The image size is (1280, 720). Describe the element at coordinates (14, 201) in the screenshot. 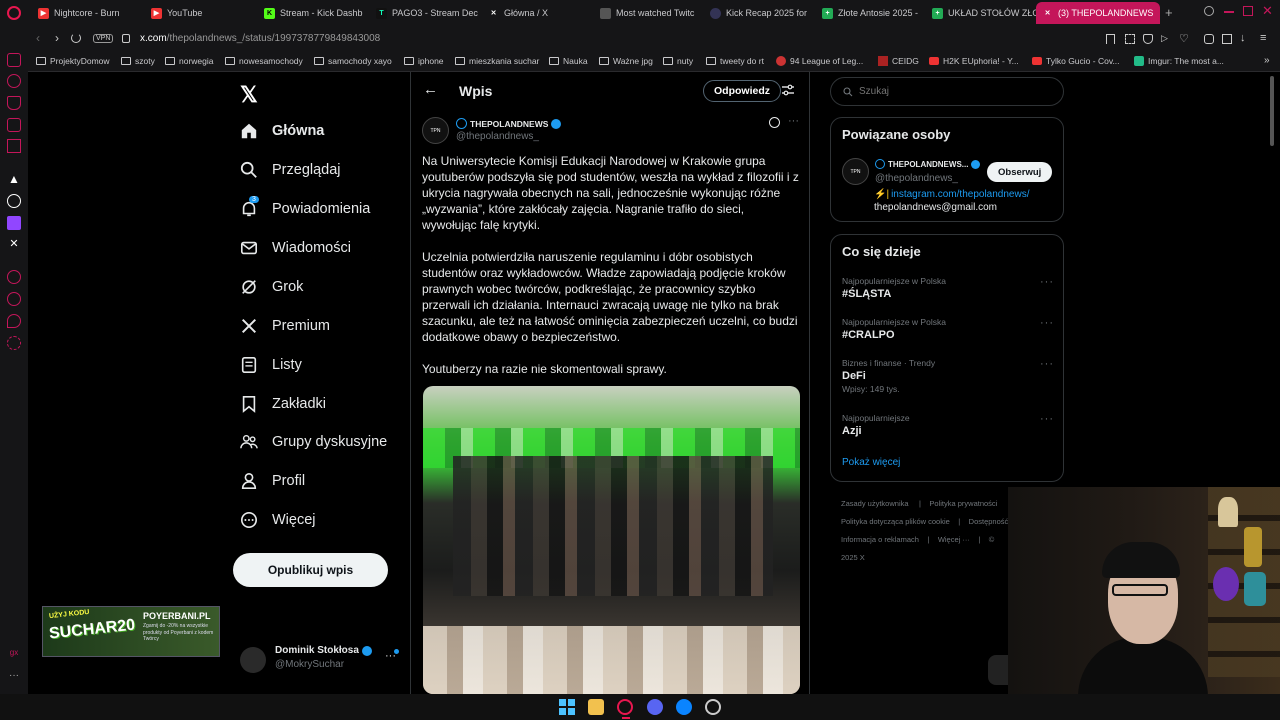

I see `chatgpt-icon` at that location.